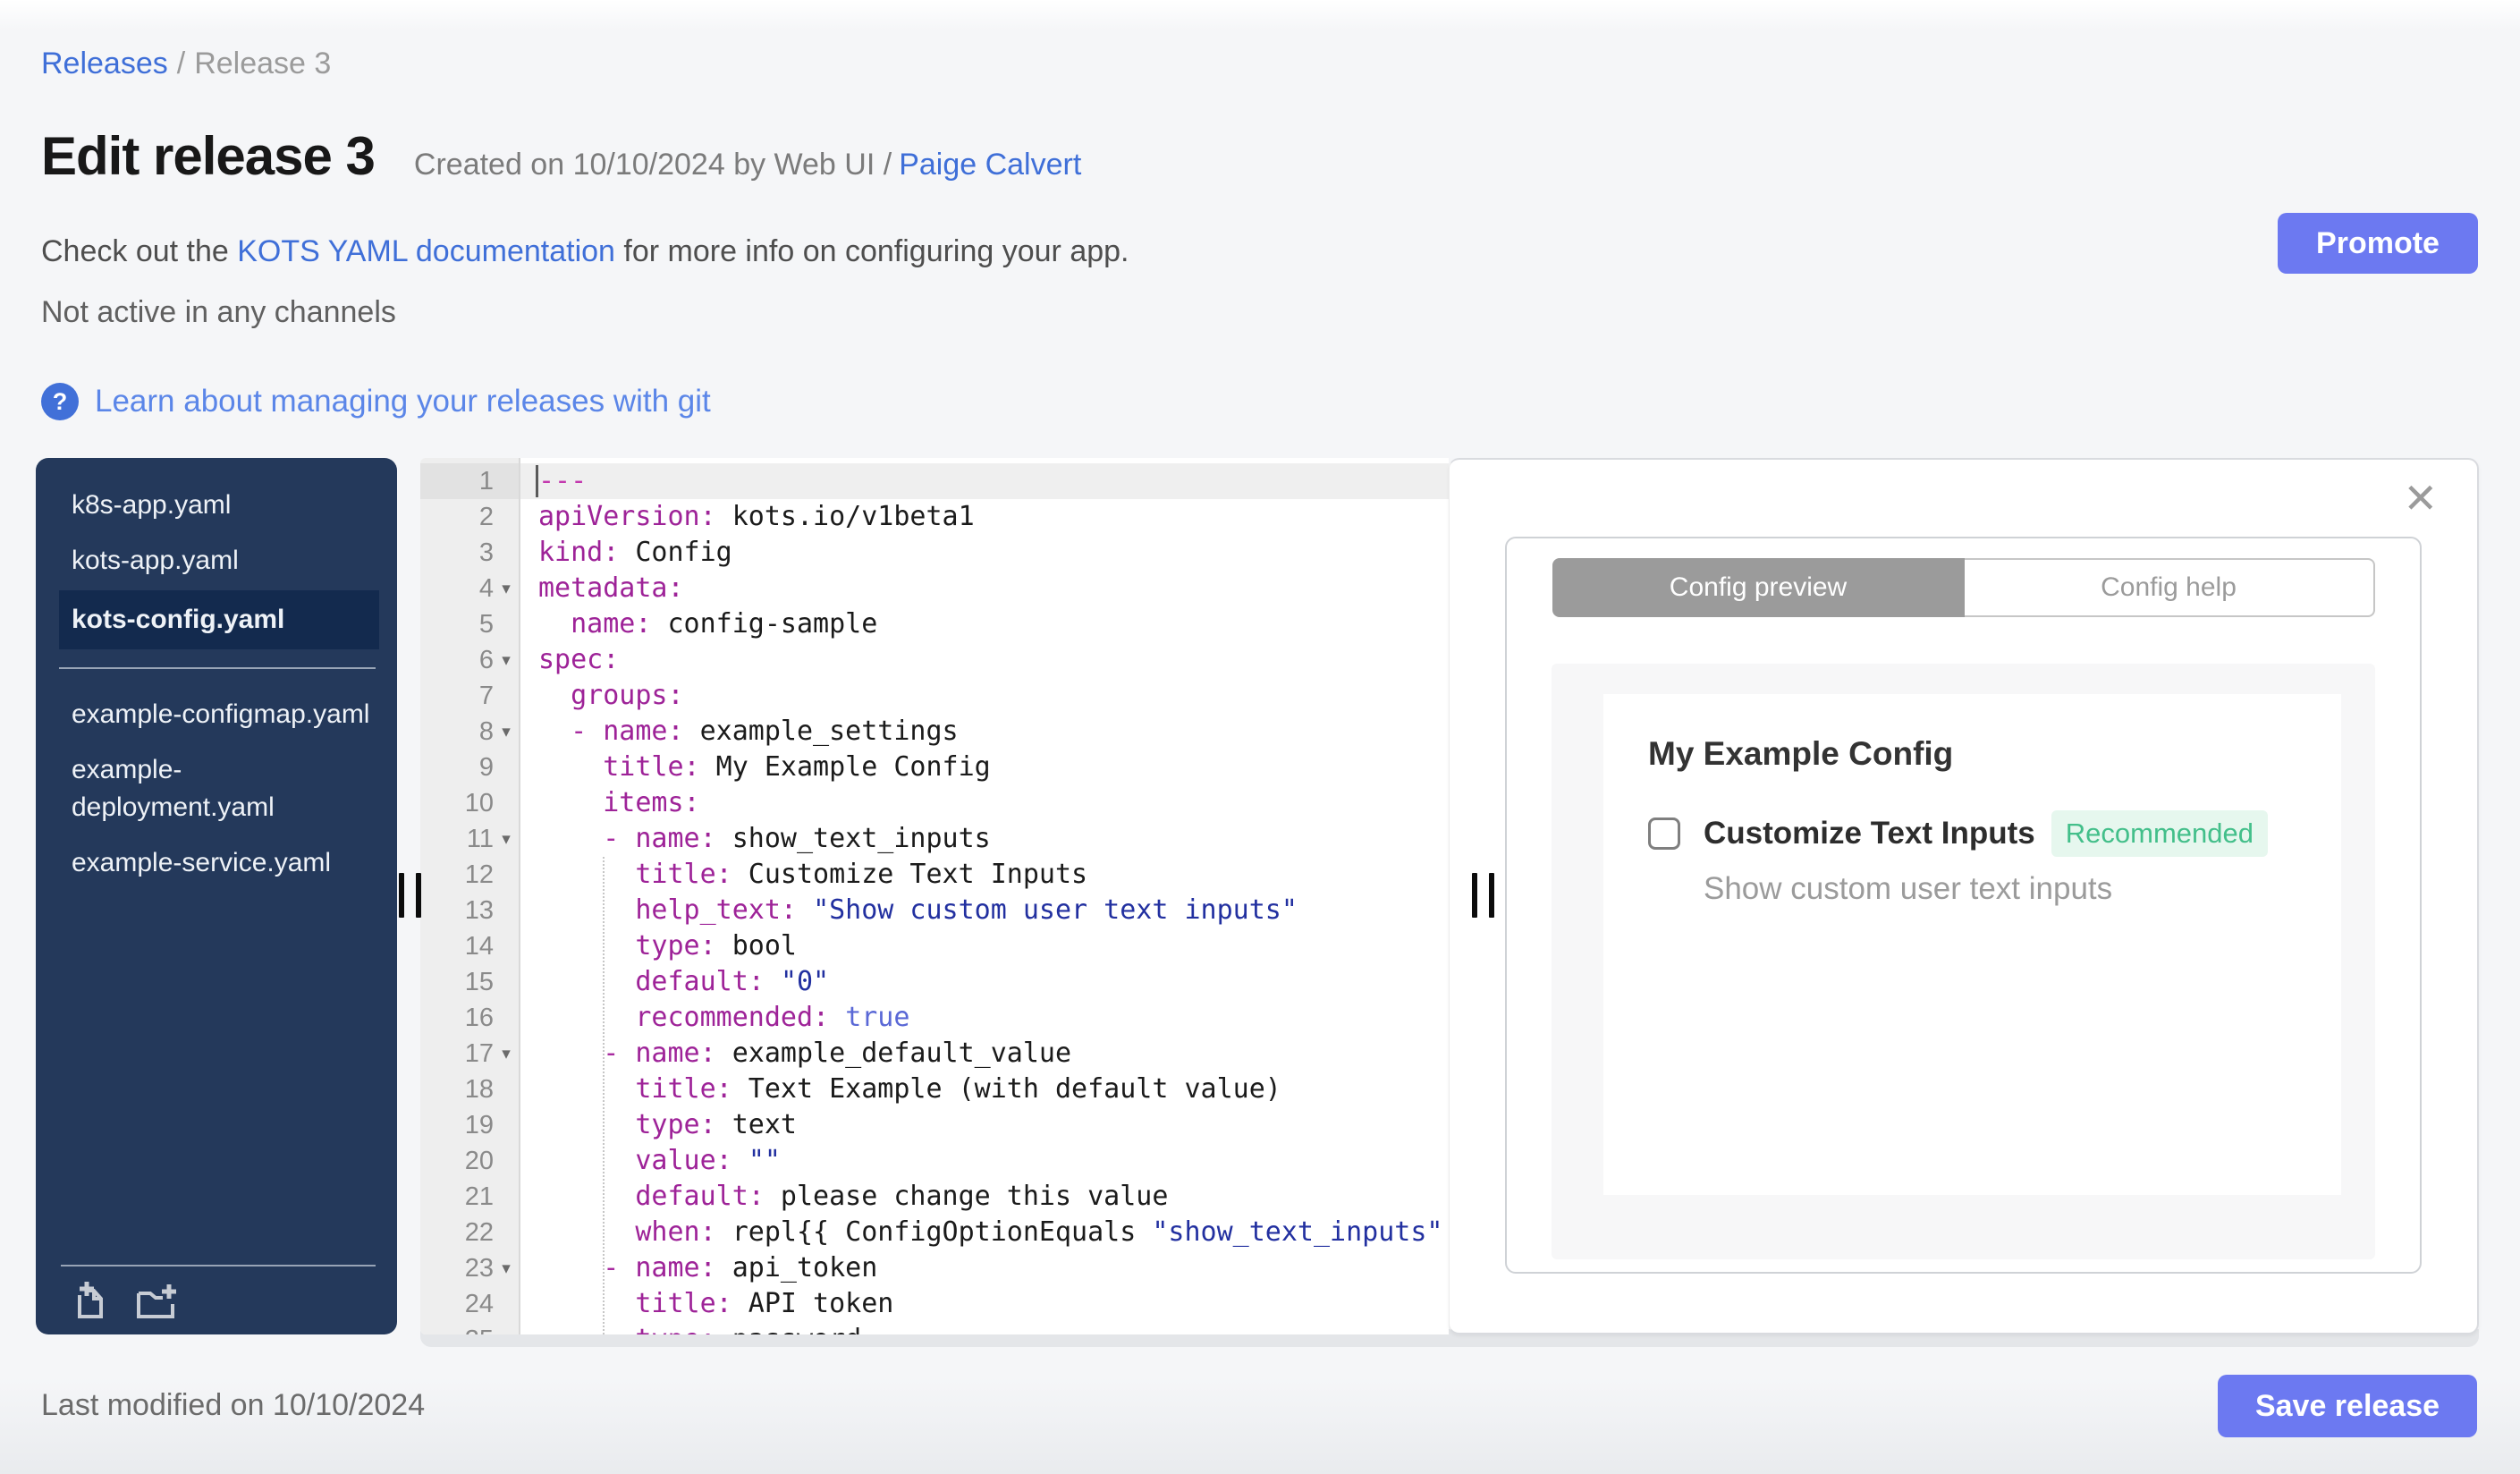 This screenshot has height=1474, width=2520. I want to click on line-number: 8, so click(486, 731).